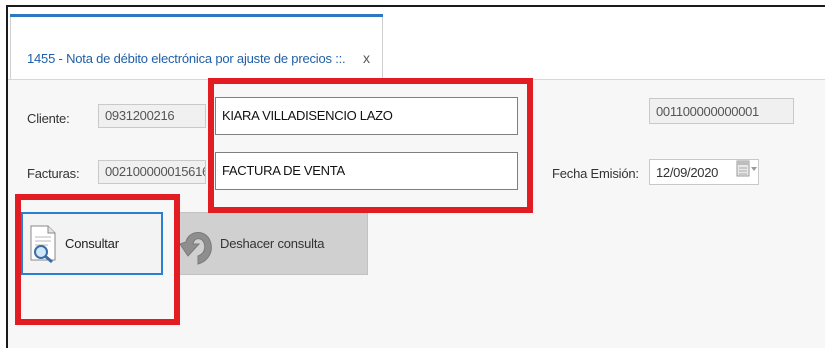 Image resolution: width=825 pixels, height=348 pixels. I want to click on chevron-down-icon, so click(754, 169).